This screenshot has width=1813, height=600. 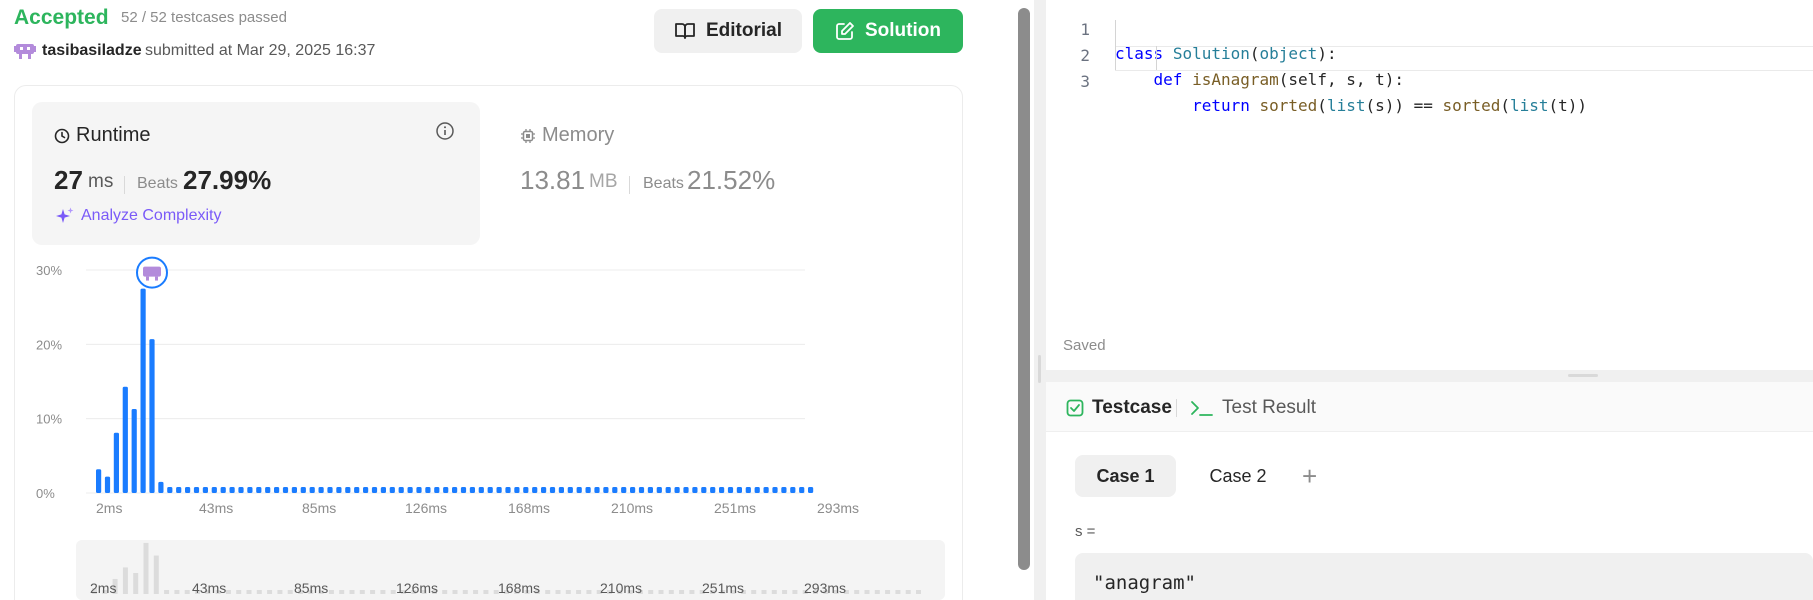 I want to click on editorial-button: Editorial, so click(x=728, y=31).